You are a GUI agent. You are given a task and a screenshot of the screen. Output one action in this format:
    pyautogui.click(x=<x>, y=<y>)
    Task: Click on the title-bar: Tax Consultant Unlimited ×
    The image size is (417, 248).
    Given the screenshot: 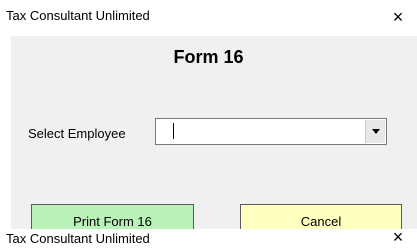 What is the action you would take?
    pyautogui.click(x=208, y=17)
    